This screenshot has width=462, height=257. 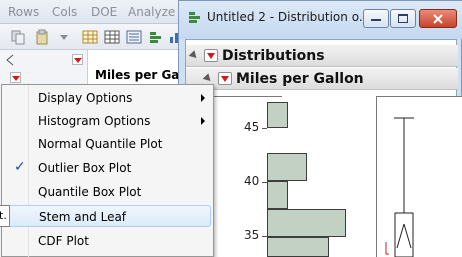 I want to click on maximize-button, so click(x=403, y=18).